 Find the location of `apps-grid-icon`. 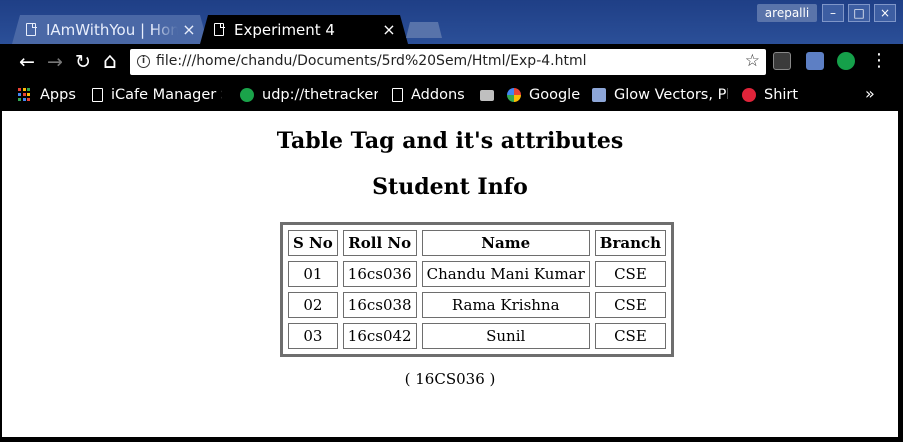

apps-grid-icon is located at coordinates (25, 95).